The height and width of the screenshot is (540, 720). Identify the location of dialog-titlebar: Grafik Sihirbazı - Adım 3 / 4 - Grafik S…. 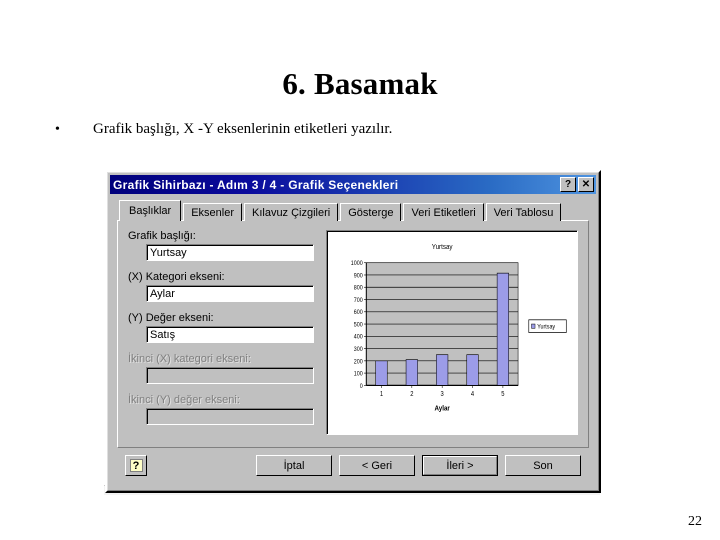
(353, 184).